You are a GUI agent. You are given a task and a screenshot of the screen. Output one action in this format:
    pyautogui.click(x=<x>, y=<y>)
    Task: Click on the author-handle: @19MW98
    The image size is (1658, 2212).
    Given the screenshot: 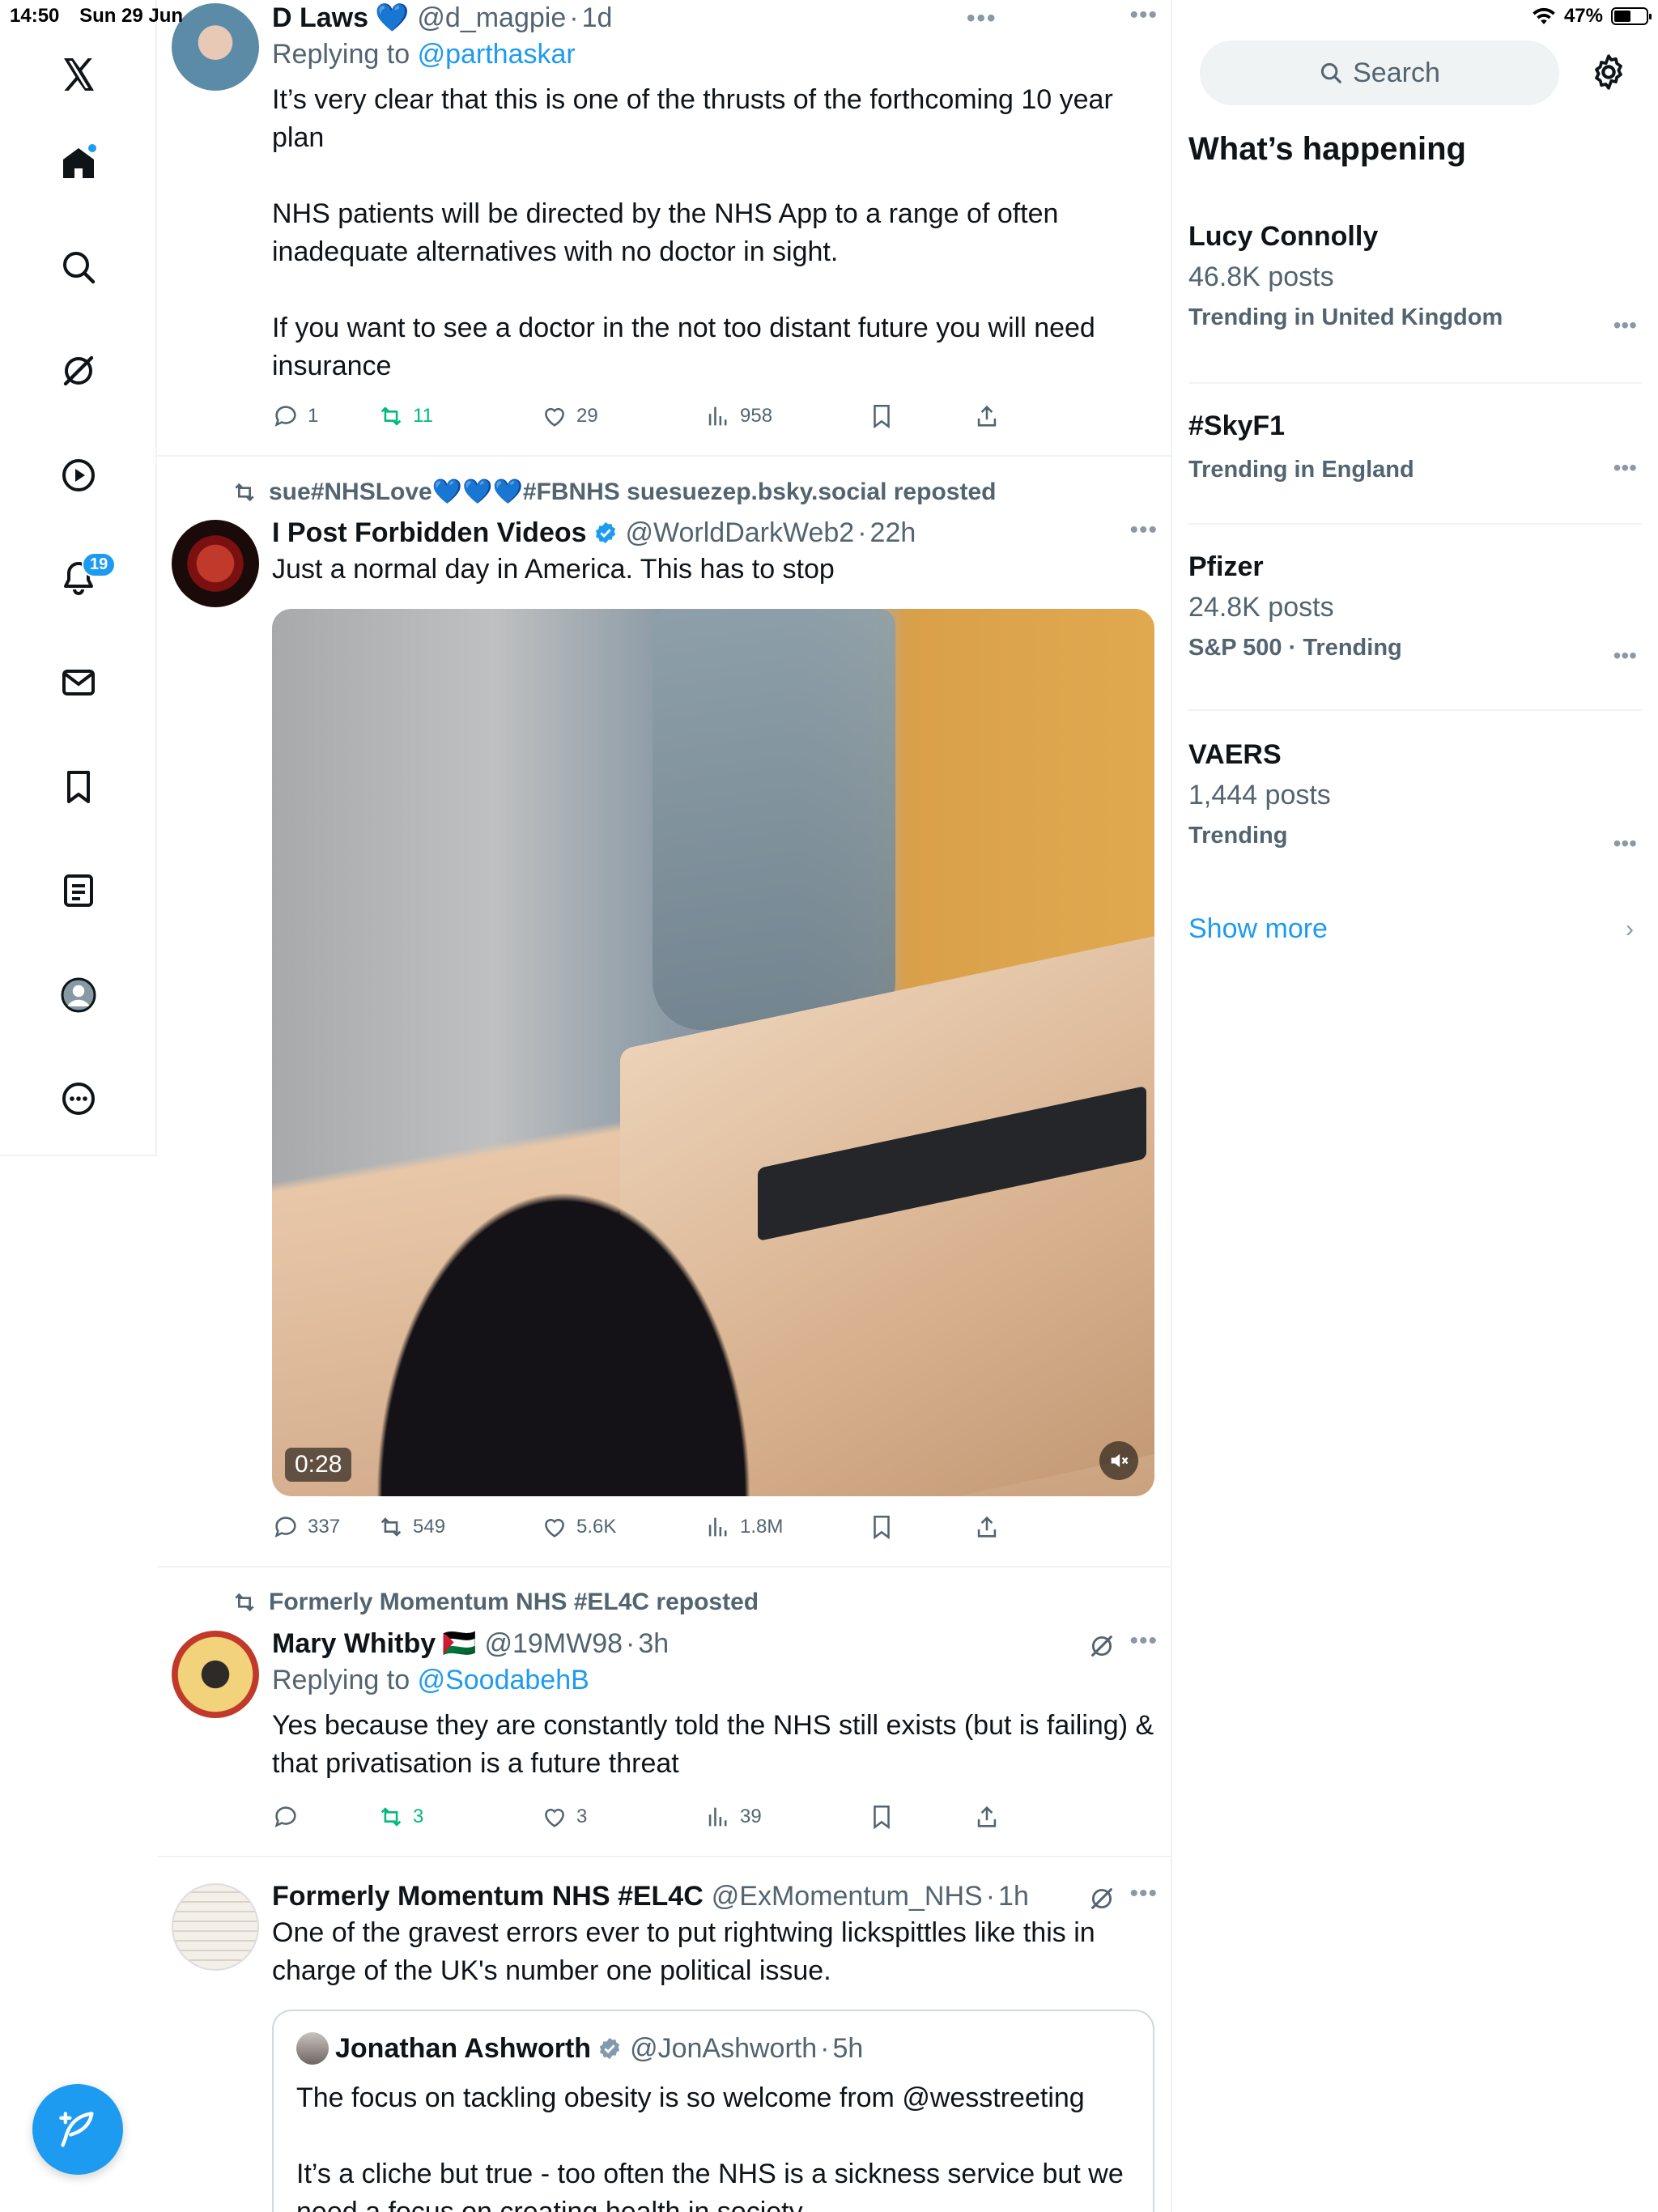 What is the action you would take?
    pyautogui.click(x=553, y=1644)
    